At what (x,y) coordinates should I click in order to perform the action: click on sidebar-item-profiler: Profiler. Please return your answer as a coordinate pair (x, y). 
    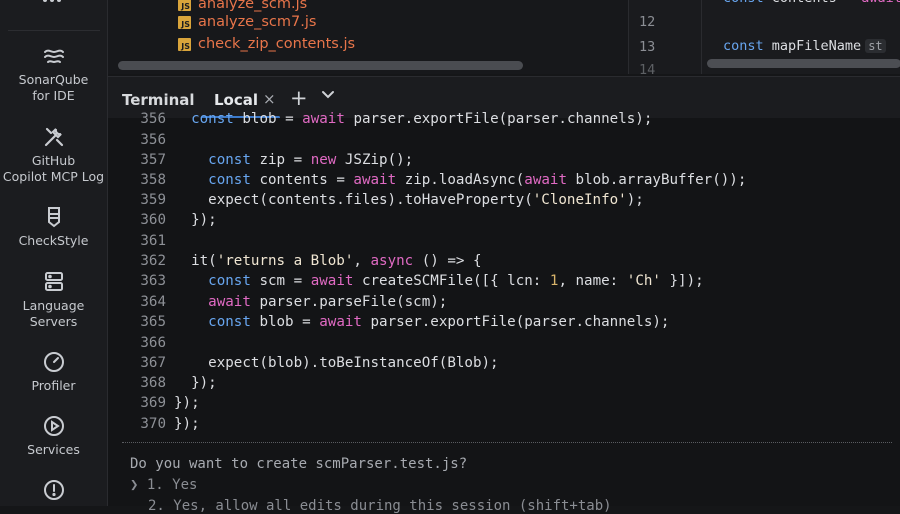
    Looking at the image, I should click on (53, 372).